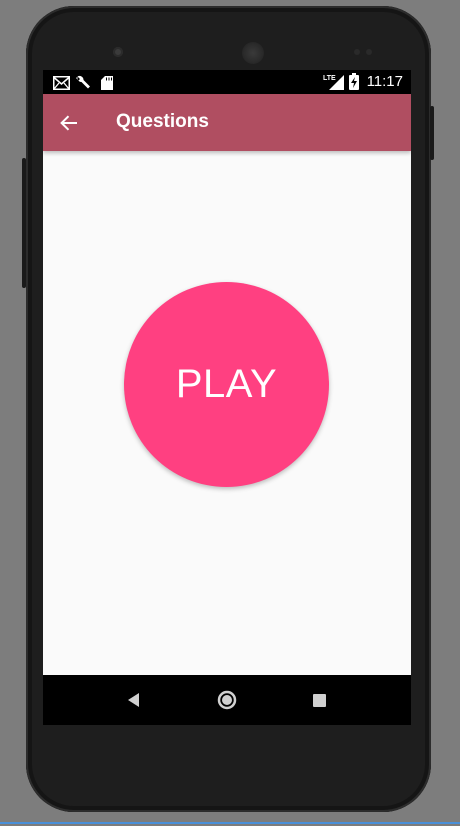  I want to click on front-camera-icon, so click(118, 52).